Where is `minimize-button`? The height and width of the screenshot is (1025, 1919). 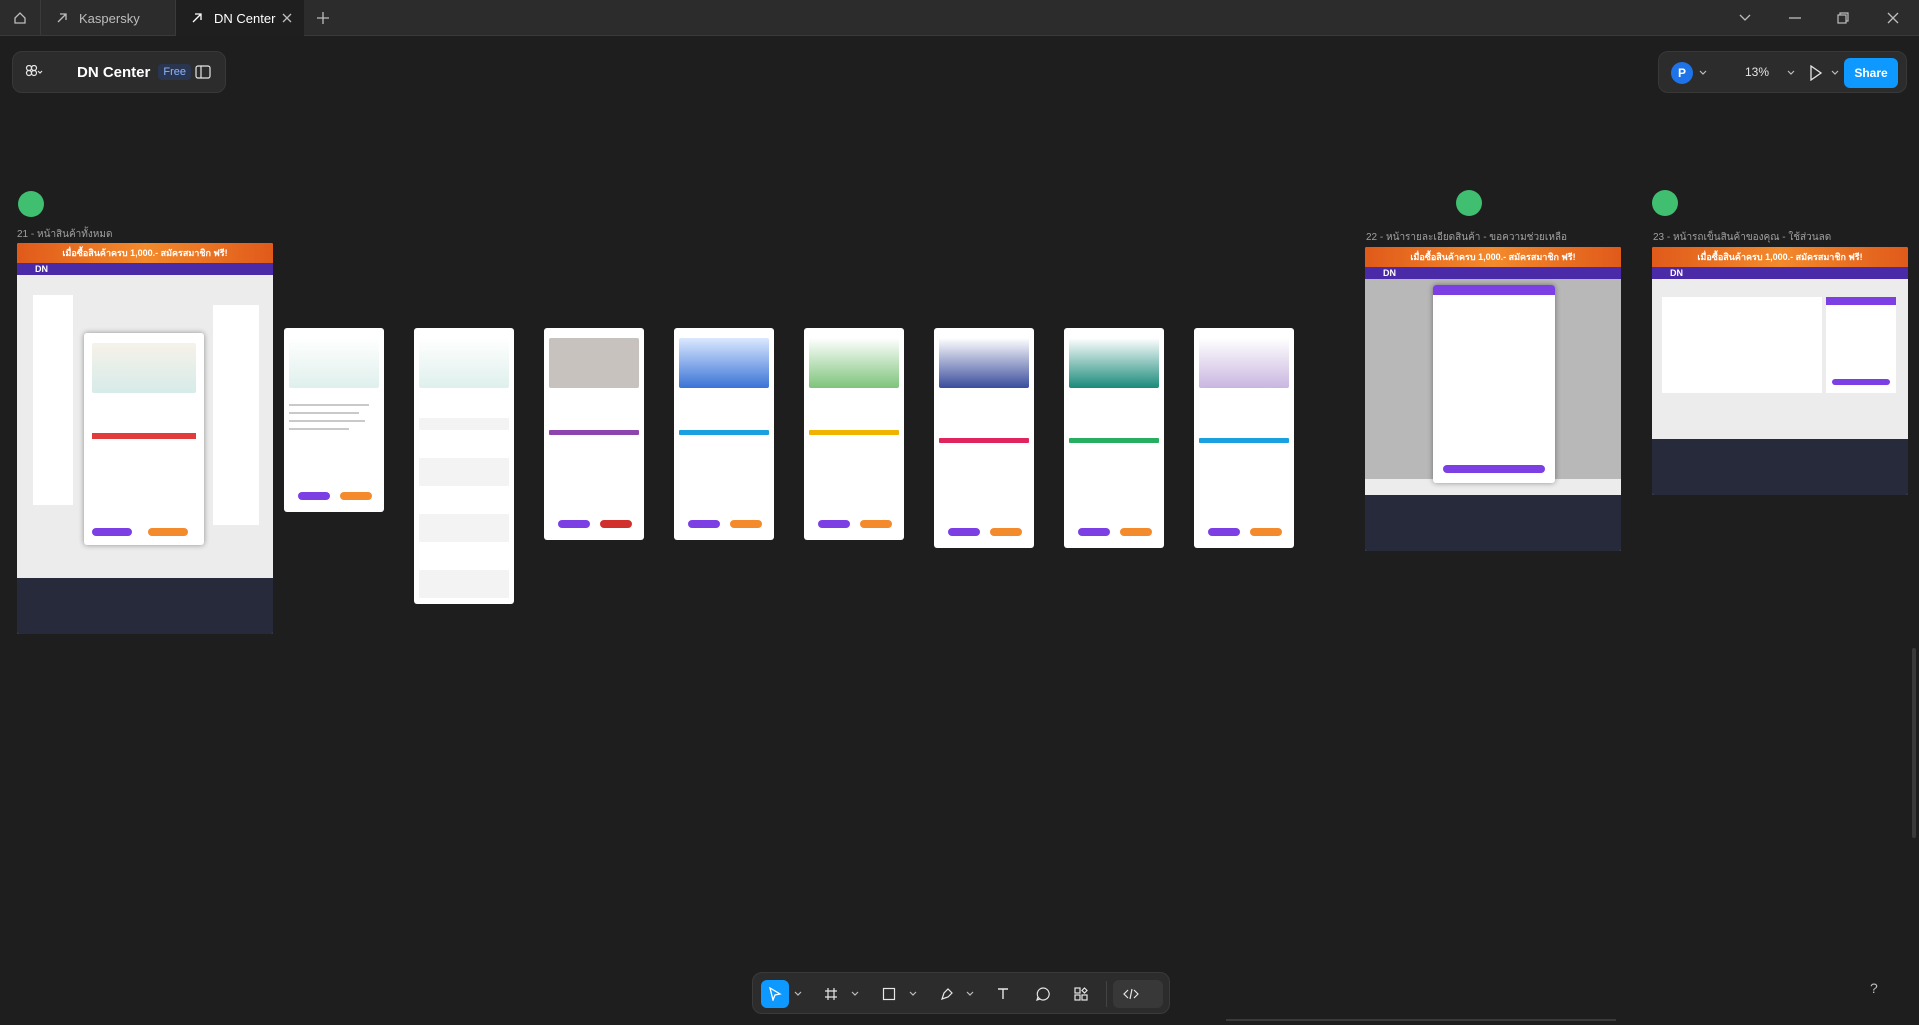
minimize-button is located at coordinates (1795, 18).